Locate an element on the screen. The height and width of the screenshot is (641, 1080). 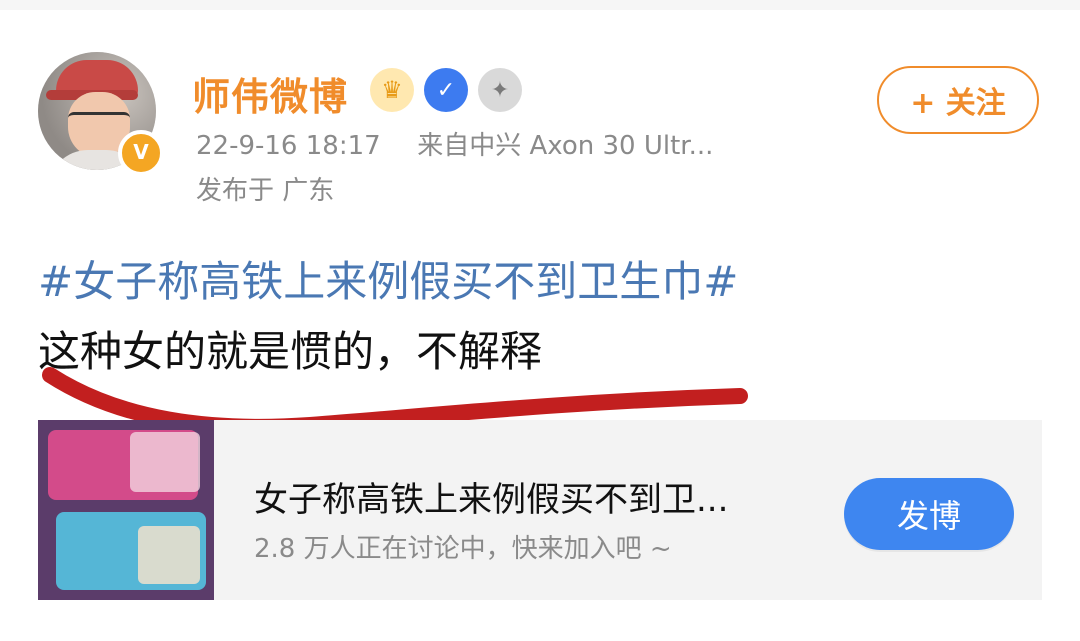
post-time: 22-9-16 18:17 is located at coordinates (288, 146).